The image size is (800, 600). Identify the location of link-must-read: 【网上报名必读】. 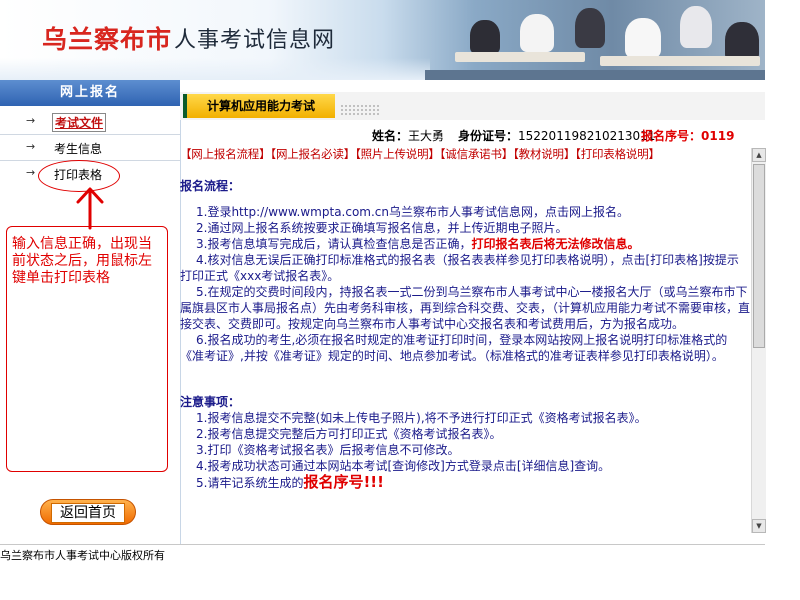
(312, 154).